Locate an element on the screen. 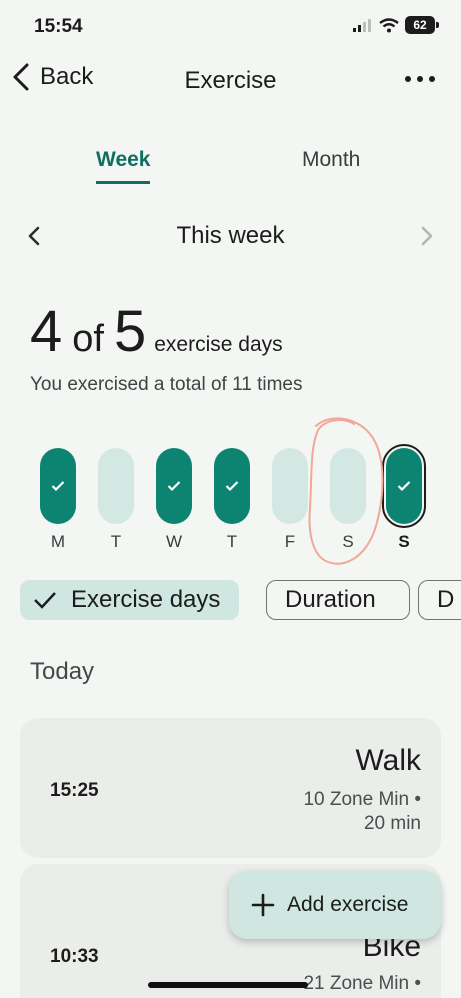 Image resolution: width=461 pixels, height=998 pixels. day-monday: M is located at coordinates (58, 500).